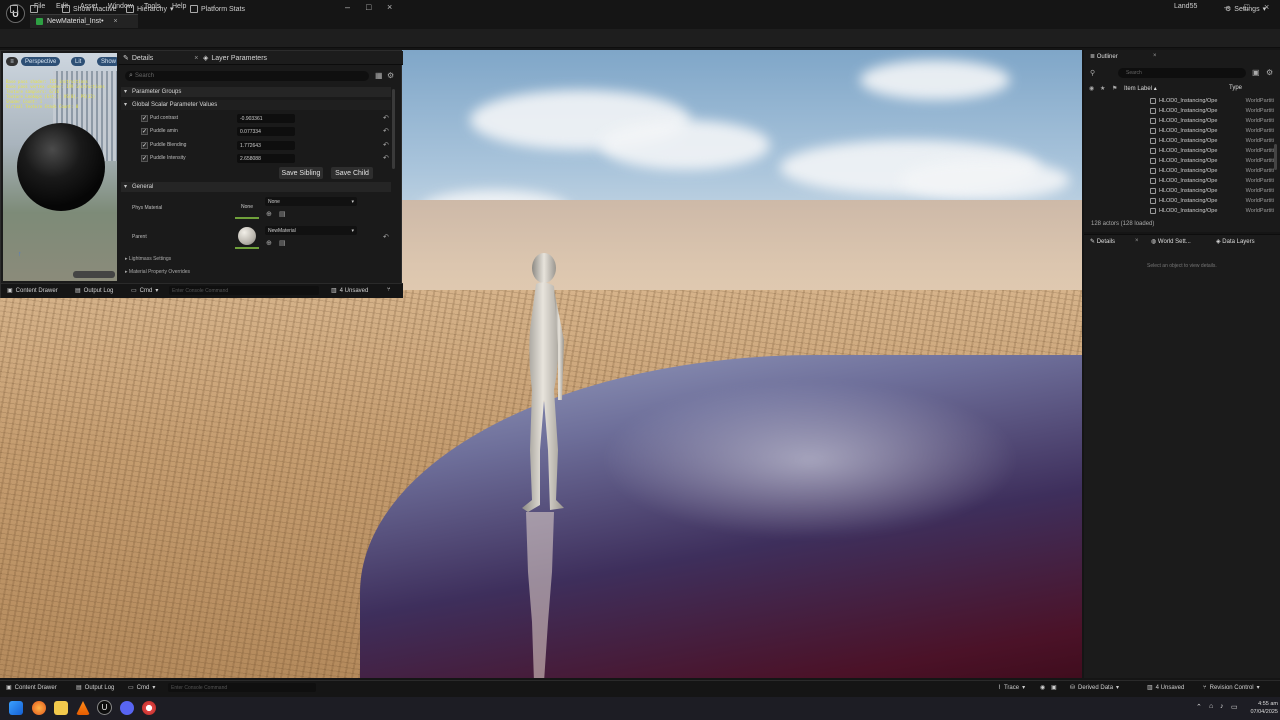 The image size is (1280, 720). What do you see at coordinates (266, 158) in the screenshot?
I see `param-value-input: 2.658088` at bounding box center [266, 158].